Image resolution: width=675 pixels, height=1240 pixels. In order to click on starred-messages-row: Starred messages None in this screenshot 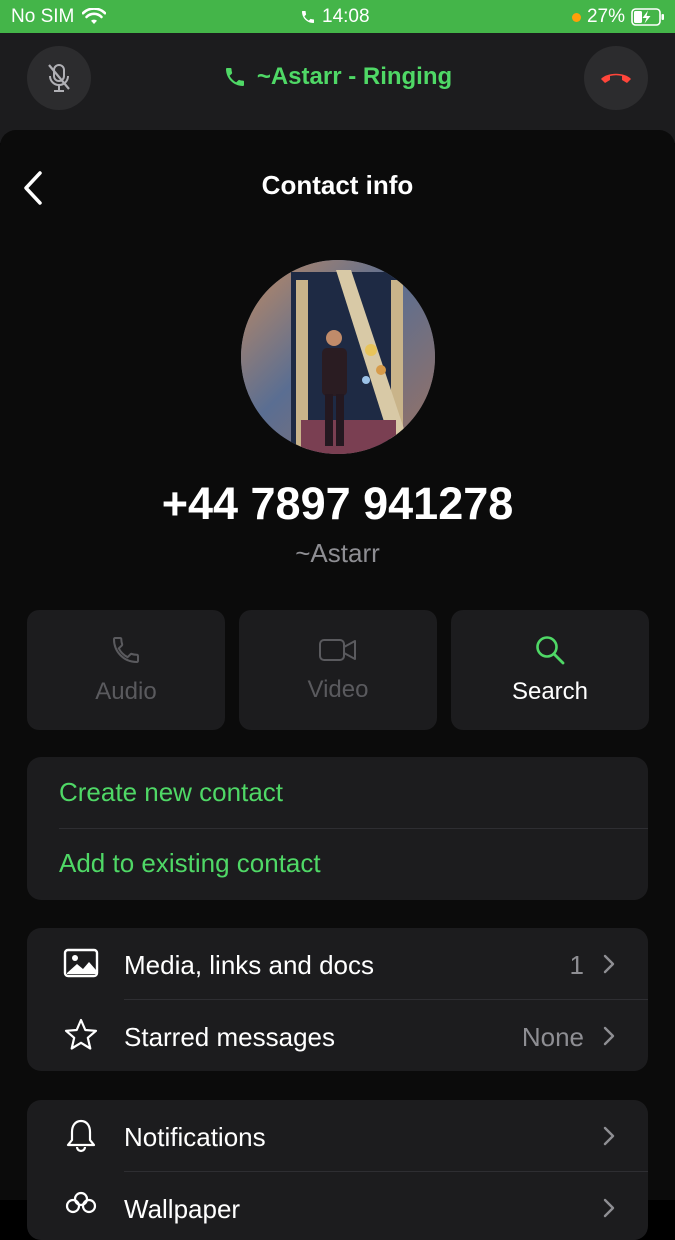, I will do `click(337, 1035)`.